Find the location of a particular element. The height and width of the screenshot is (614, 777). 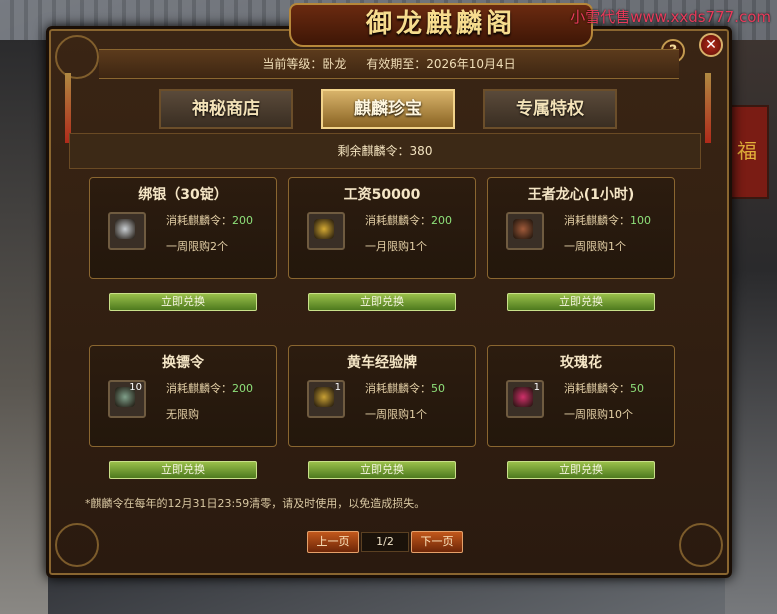

gold-coins-icon is located at coordinates (326, 231).